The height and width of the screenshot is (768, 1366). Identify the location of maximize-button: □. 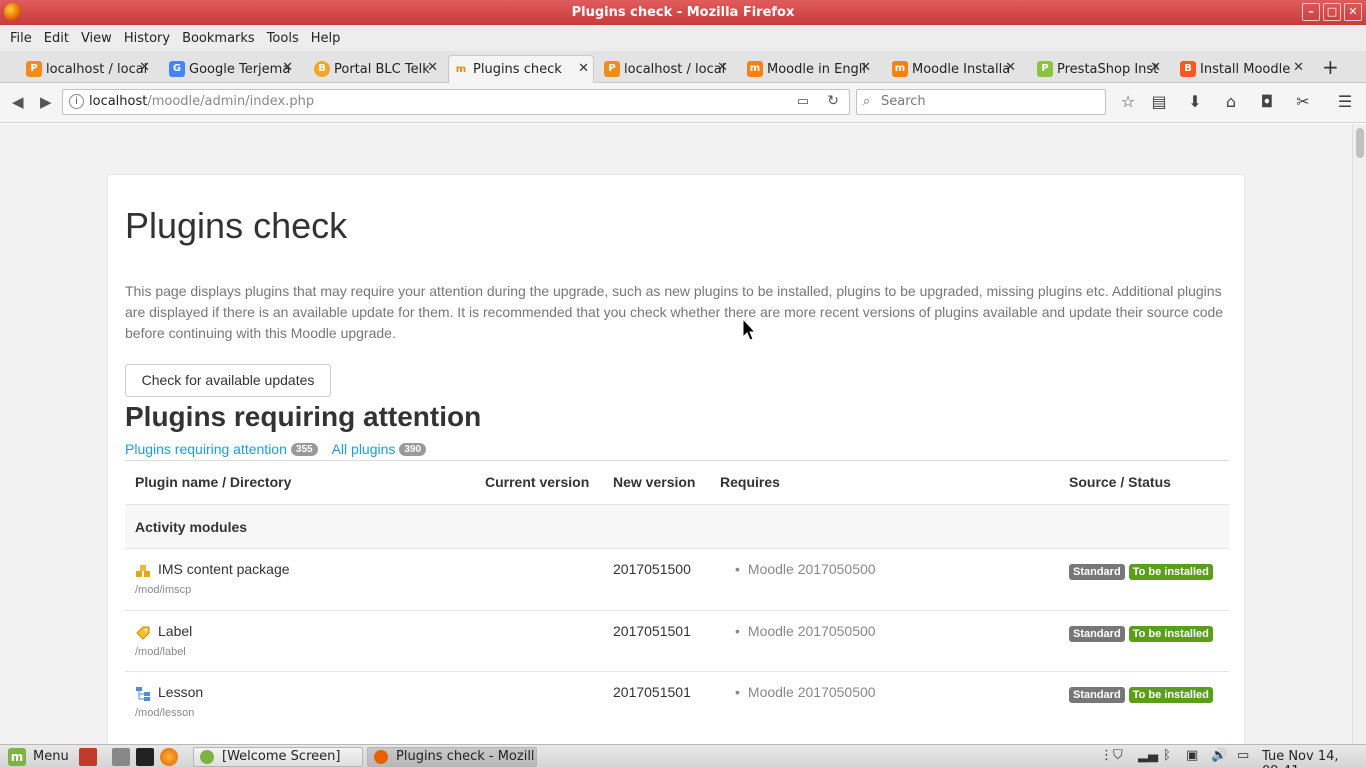
(1332, 12).